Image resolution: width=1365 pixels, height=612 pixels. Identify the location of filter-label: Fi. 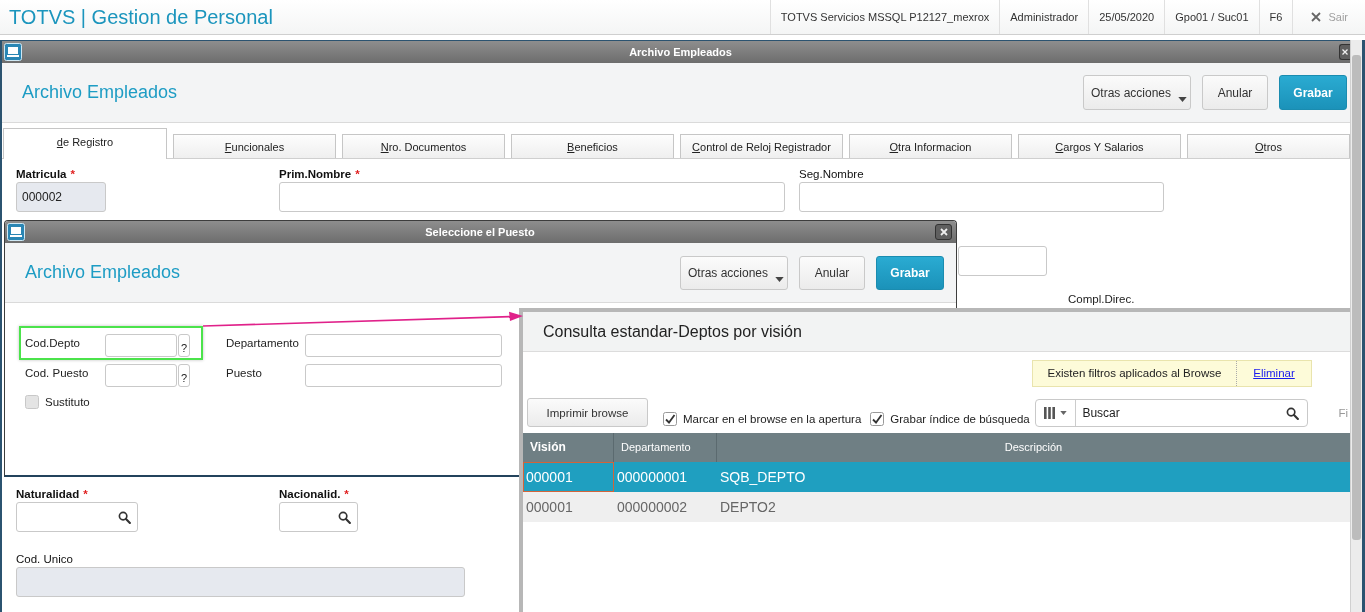
(1343, 412).